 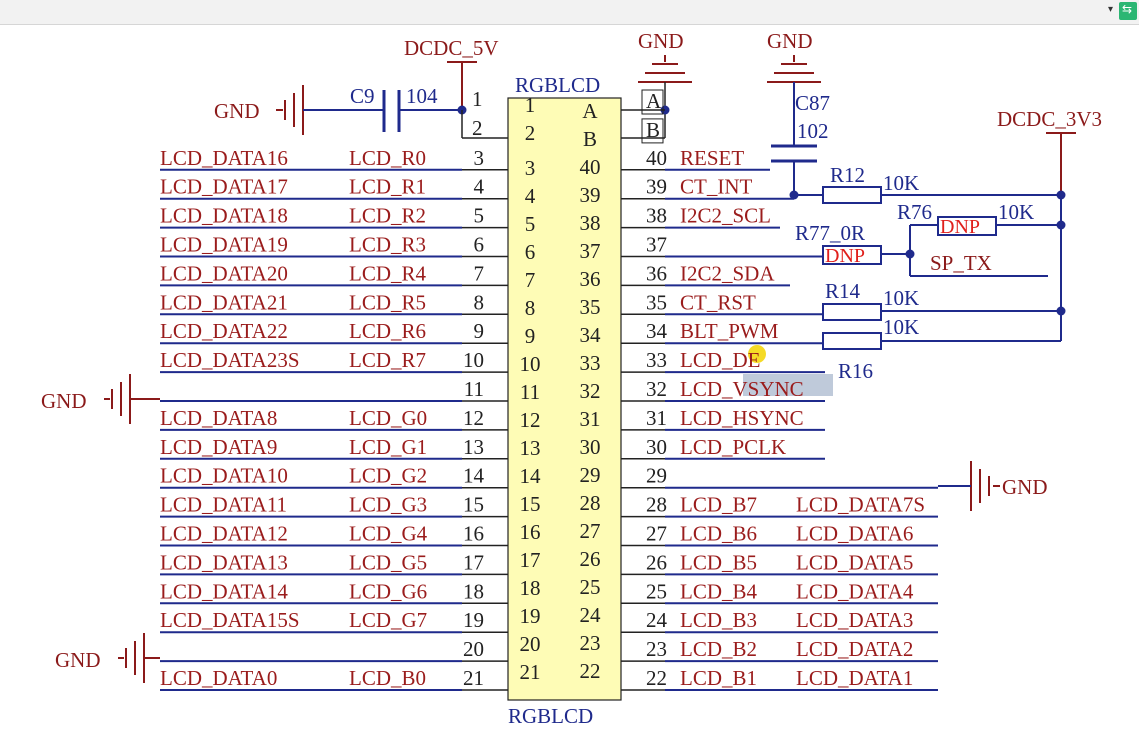 I want to click on signal-label-lcd_g5: LCD_G5, so click(x=388, y=562).